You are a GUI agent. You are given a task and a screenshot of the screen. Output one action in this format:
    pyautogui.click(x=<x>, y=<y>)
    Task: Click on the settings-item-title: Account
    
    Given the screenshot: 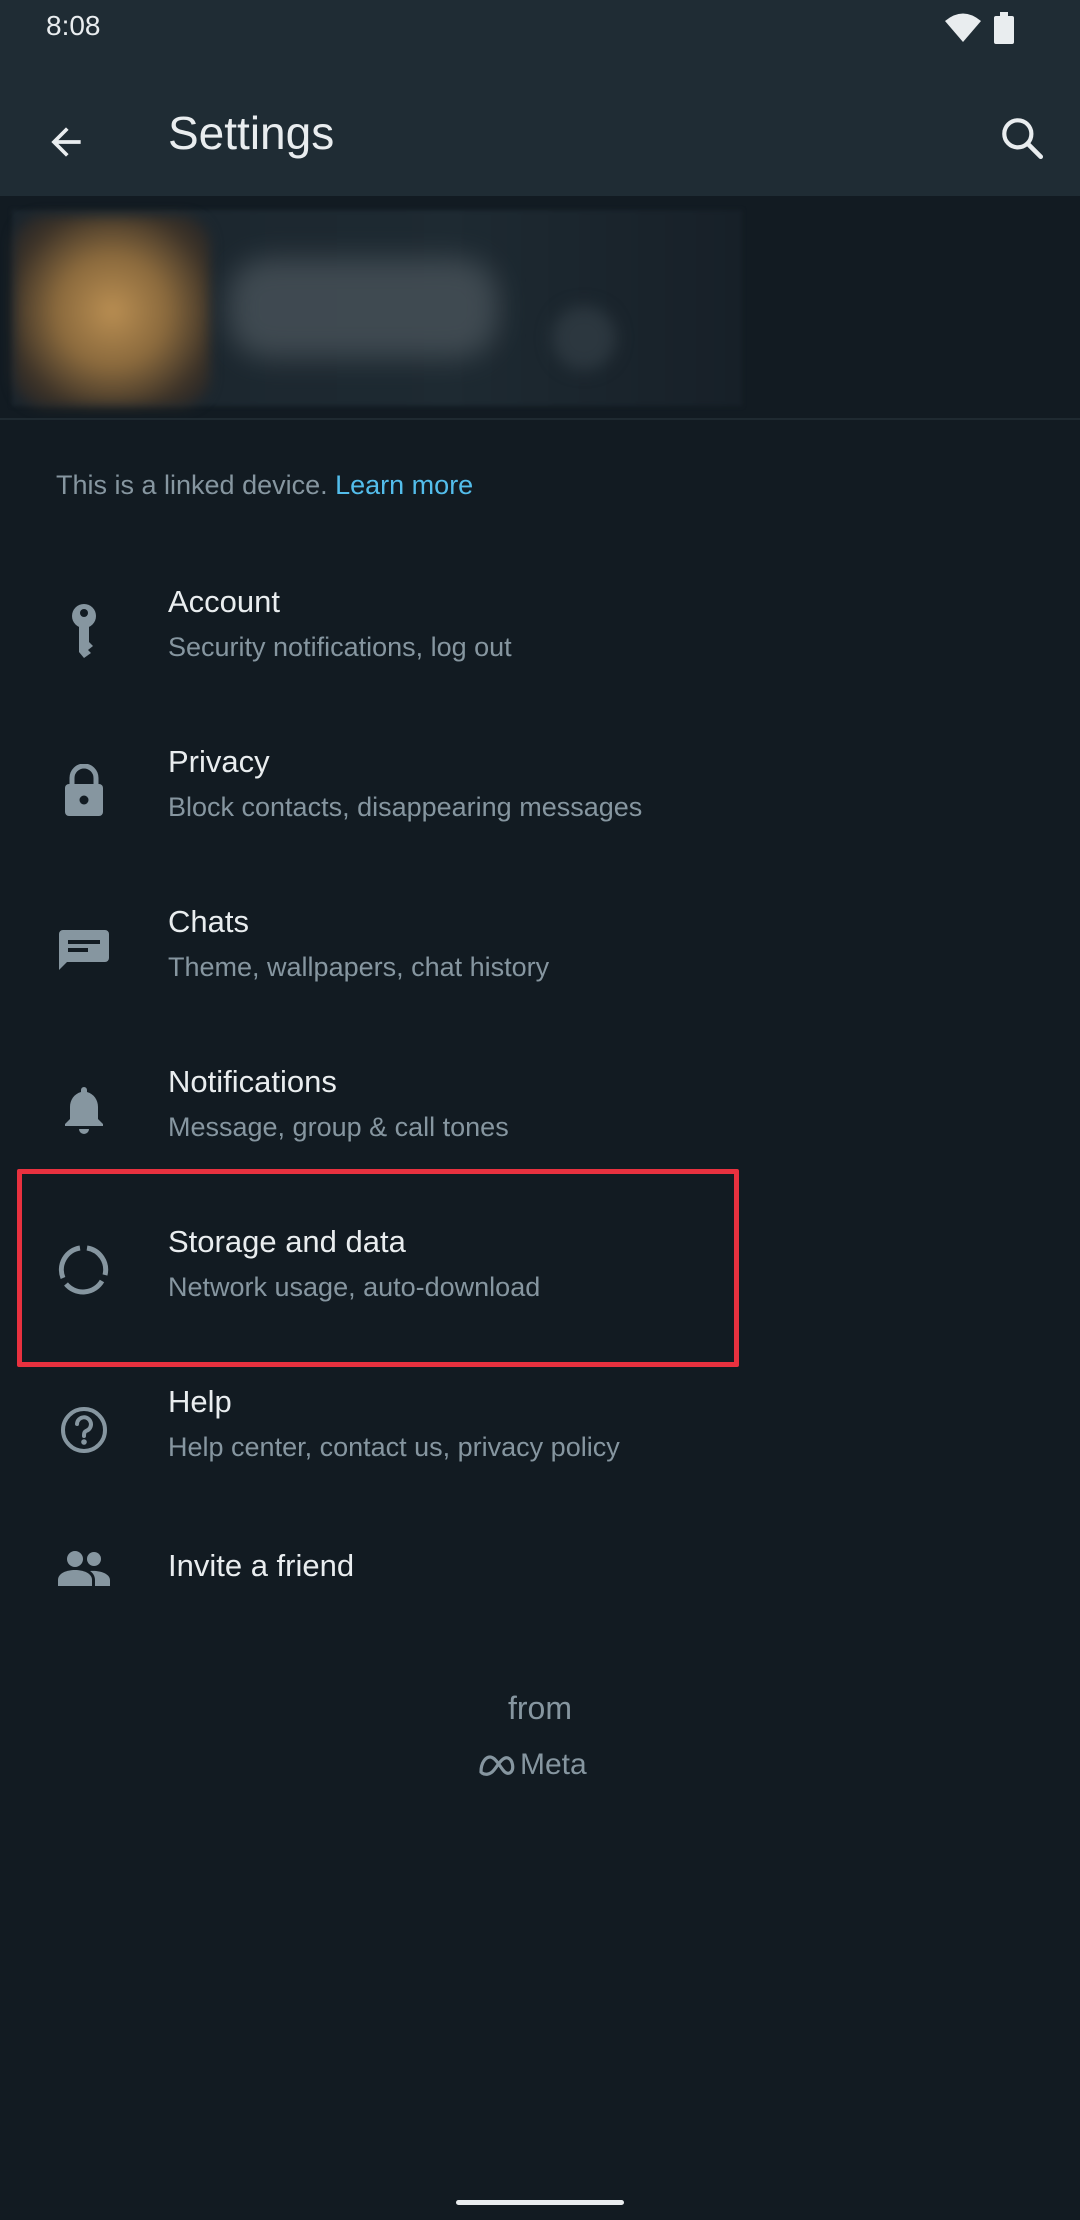 What is the action you would take?
    pyautogui.click(x=224, y=601)
    